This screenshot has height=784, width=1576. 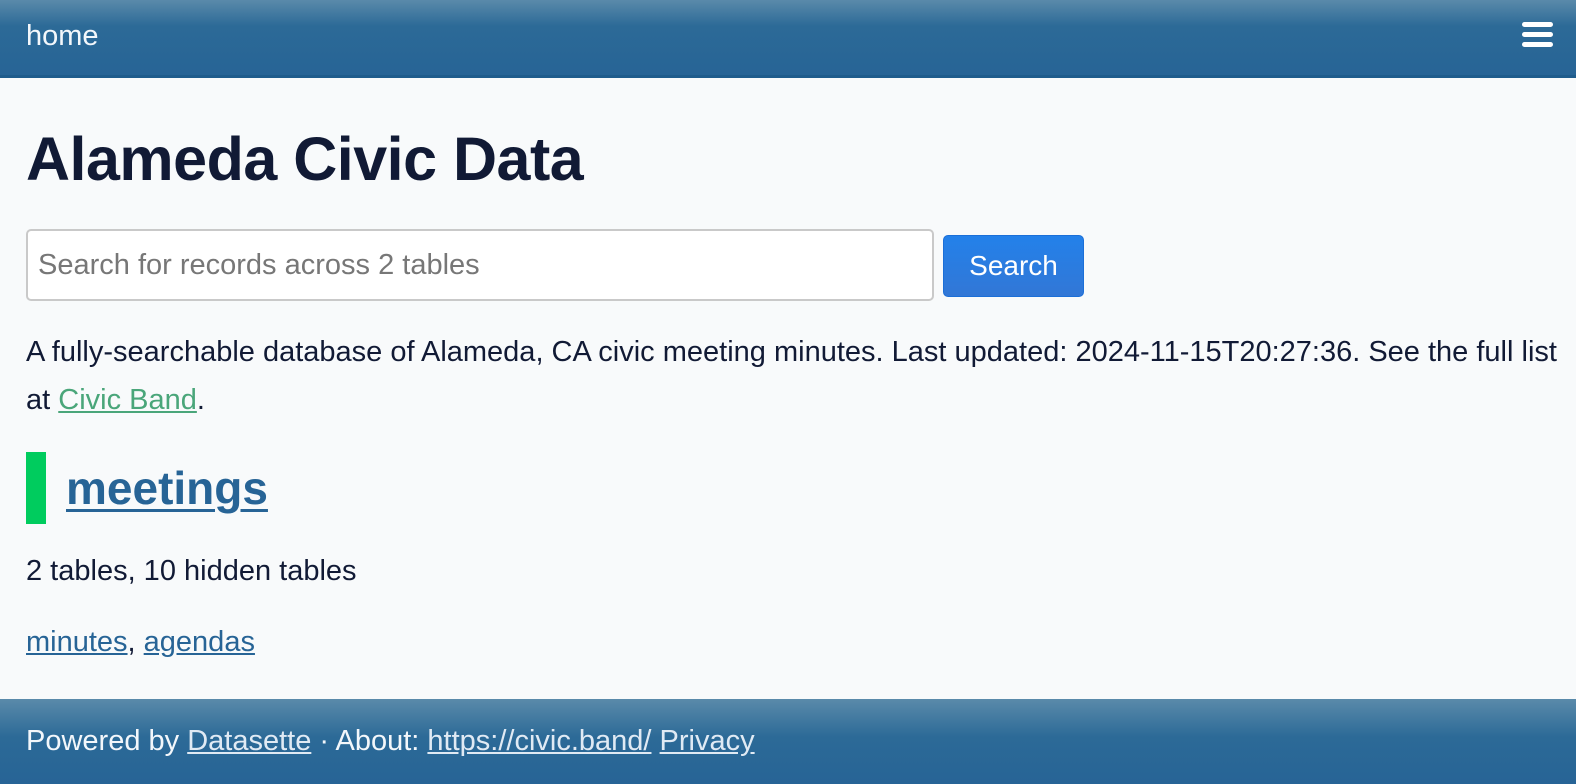 What do you see at coordinates (539, 741) in the screenshot?
I see `about-link: https://civic.band/` at bounding box center [539, 741].